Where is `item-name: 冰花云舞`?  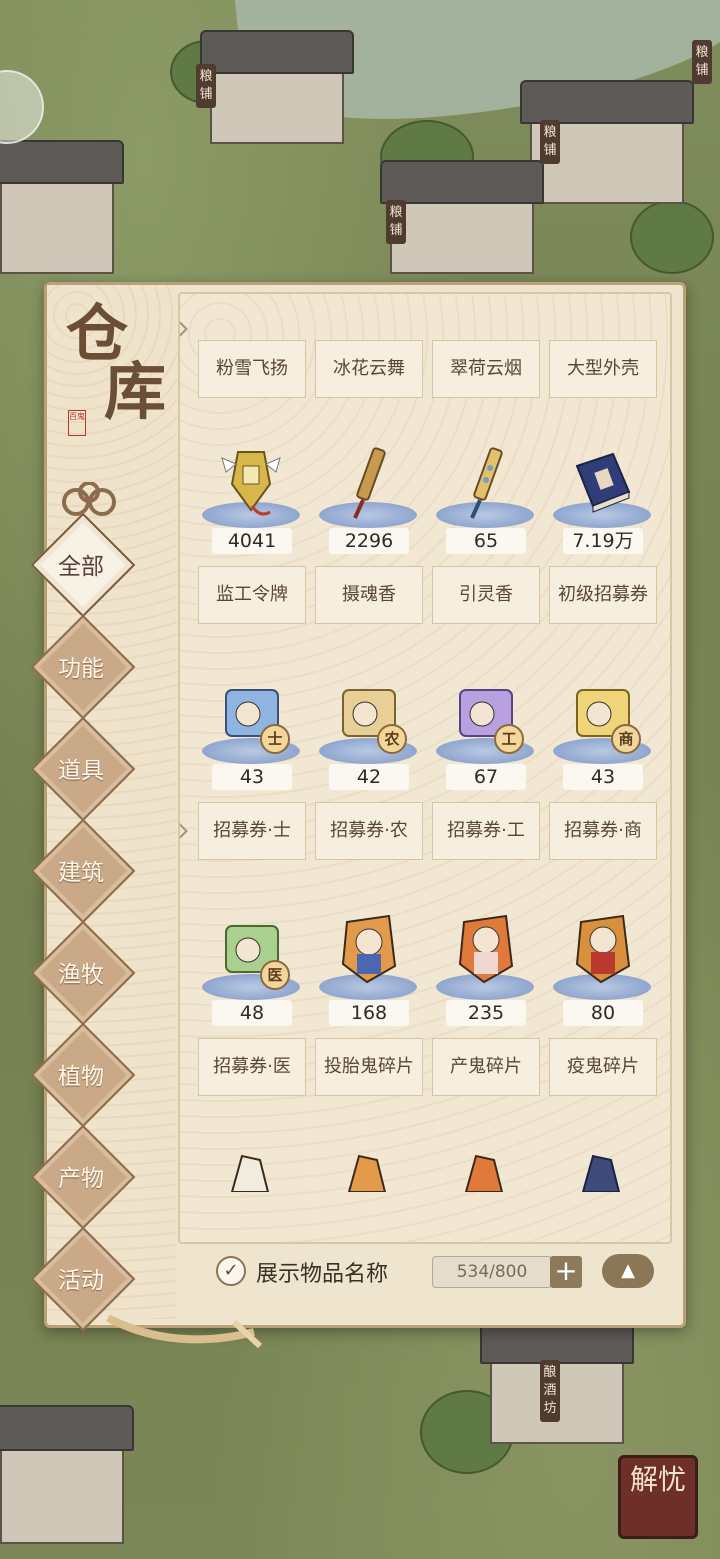 item-name: 冰花云舞 is located at coordinates (369, 369).